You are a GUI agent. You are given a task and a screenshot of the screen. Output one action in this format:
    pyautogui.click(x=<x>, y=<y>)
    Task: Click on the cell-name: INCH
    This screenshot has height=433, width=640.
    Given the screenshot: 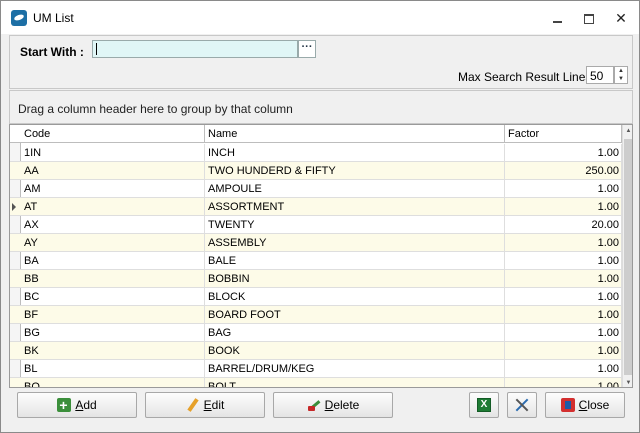 What is the action you would take?
    pyautogui.click(x=355, y=153)
    